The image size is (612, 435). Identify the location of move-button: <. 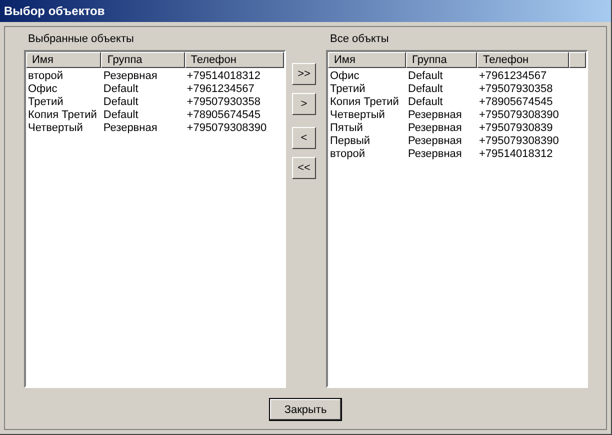
(304, 138).